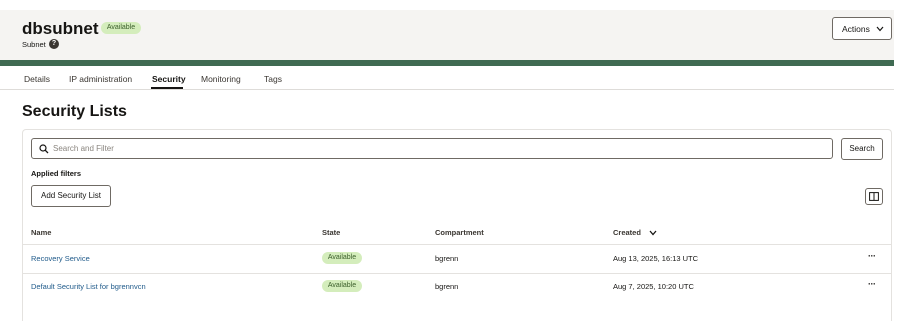  What do you see at coordinates (627, 232) in the screenshot?
I see `column-header-created: Created` at bounding box center [627, 232].